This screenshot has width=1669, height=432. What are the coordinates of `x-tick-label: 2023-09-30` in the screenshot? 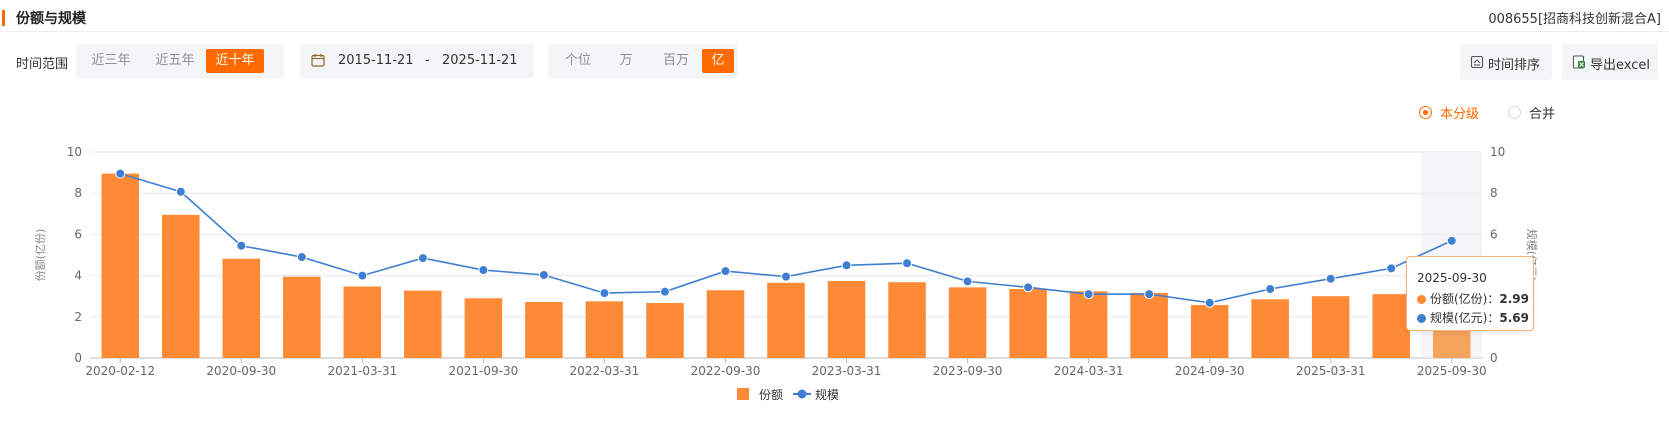 It's located at (968, 371).